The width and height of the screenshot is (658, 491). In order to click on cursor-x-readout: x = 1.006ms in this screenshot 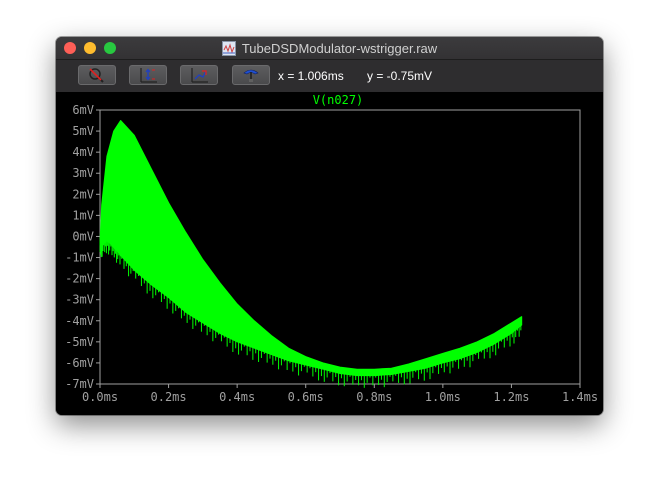, I will do `click(311, 76)`.